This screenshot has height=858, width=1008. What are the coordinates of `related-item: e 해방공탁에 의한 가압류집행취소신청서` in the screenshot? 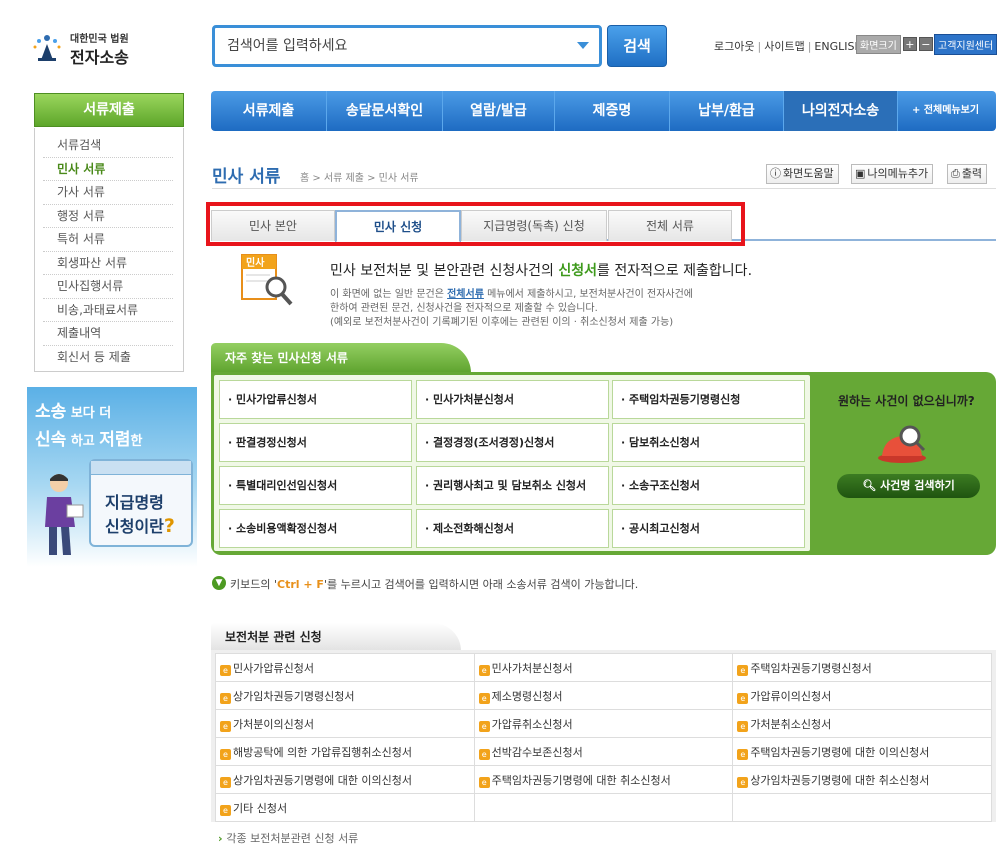 It's located at (345, 751).